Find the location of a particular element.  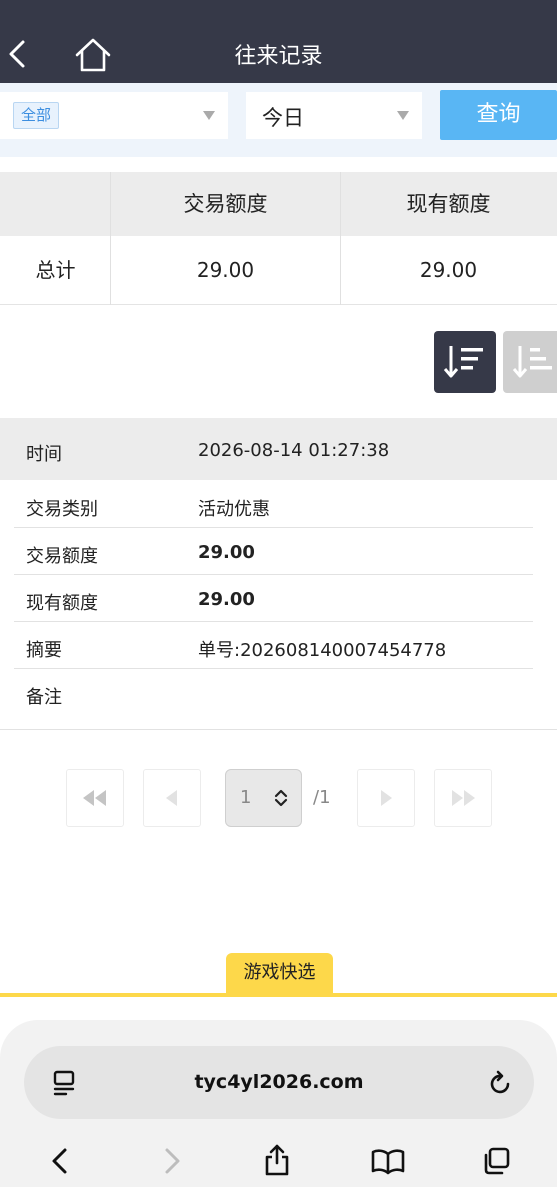

sort-asc-icon is located at coordinates (532, 362).